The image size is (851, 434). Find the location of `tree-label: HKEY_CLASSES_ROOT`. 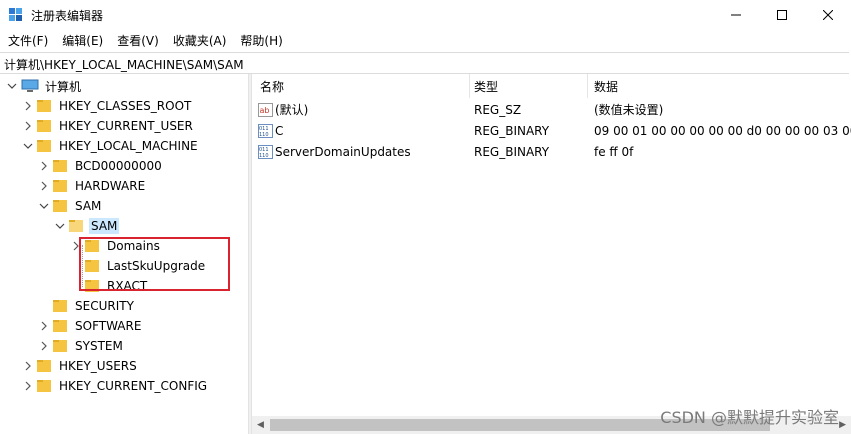

tree-label: HKEY_CLASSES_ROOT is located at coordinates (125, 106).